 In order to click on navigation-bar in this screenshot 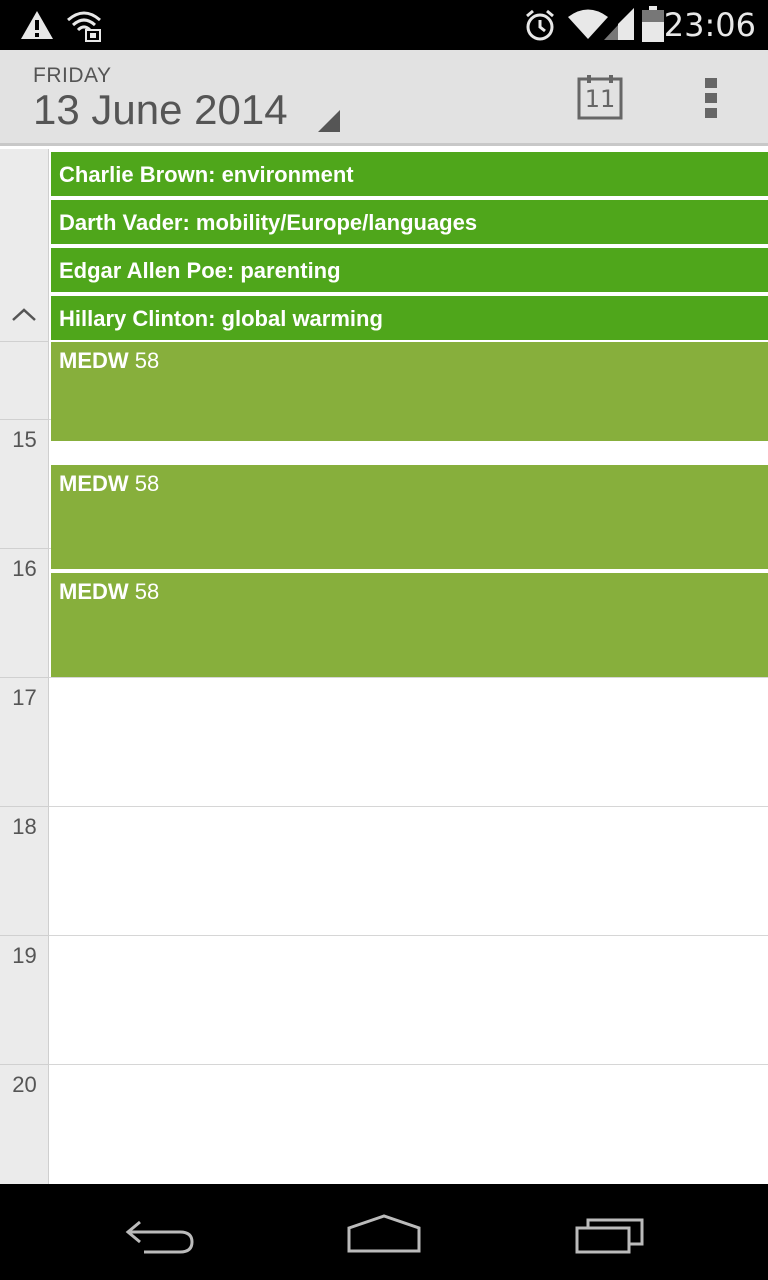, I will do `click(384, 1232)`.